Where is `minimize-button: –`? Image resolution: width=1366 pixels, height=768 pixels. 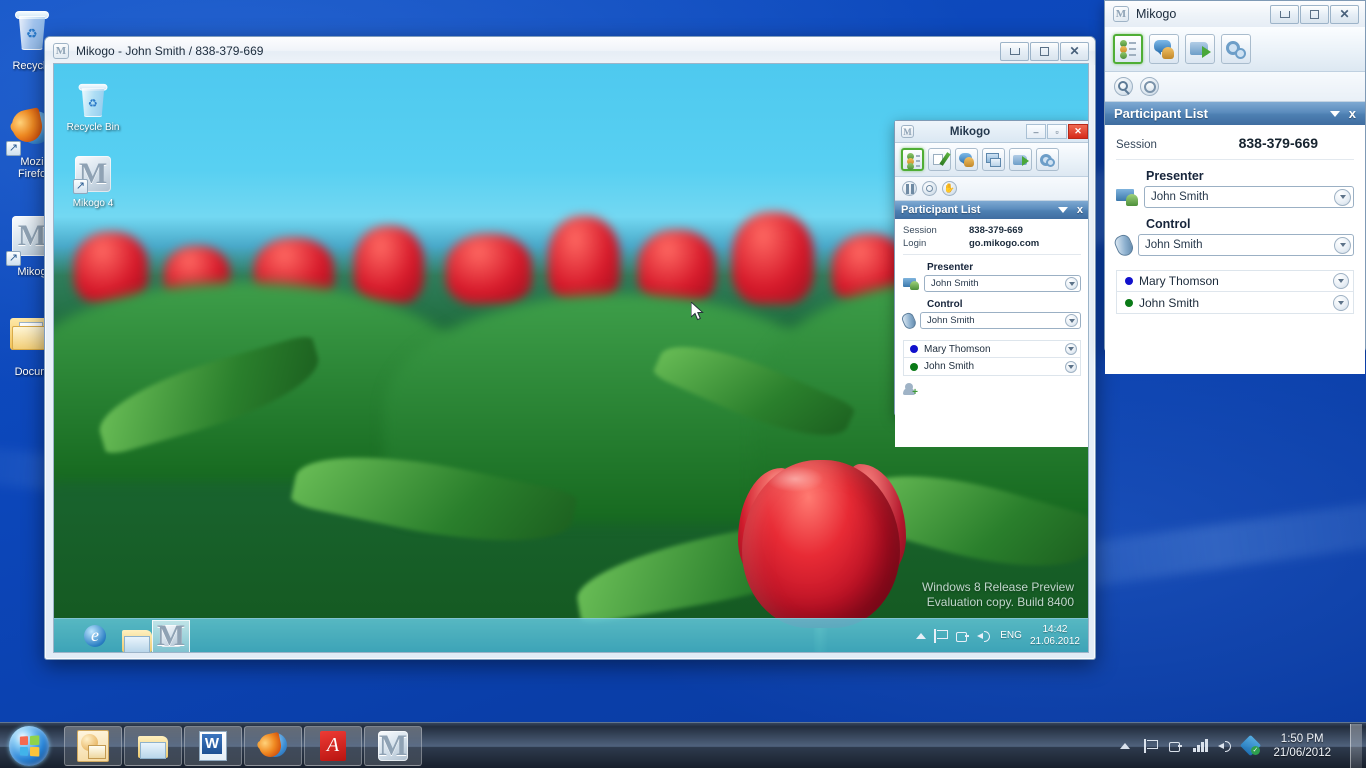 minimize-button: – is located at coordinates (1036, 131).